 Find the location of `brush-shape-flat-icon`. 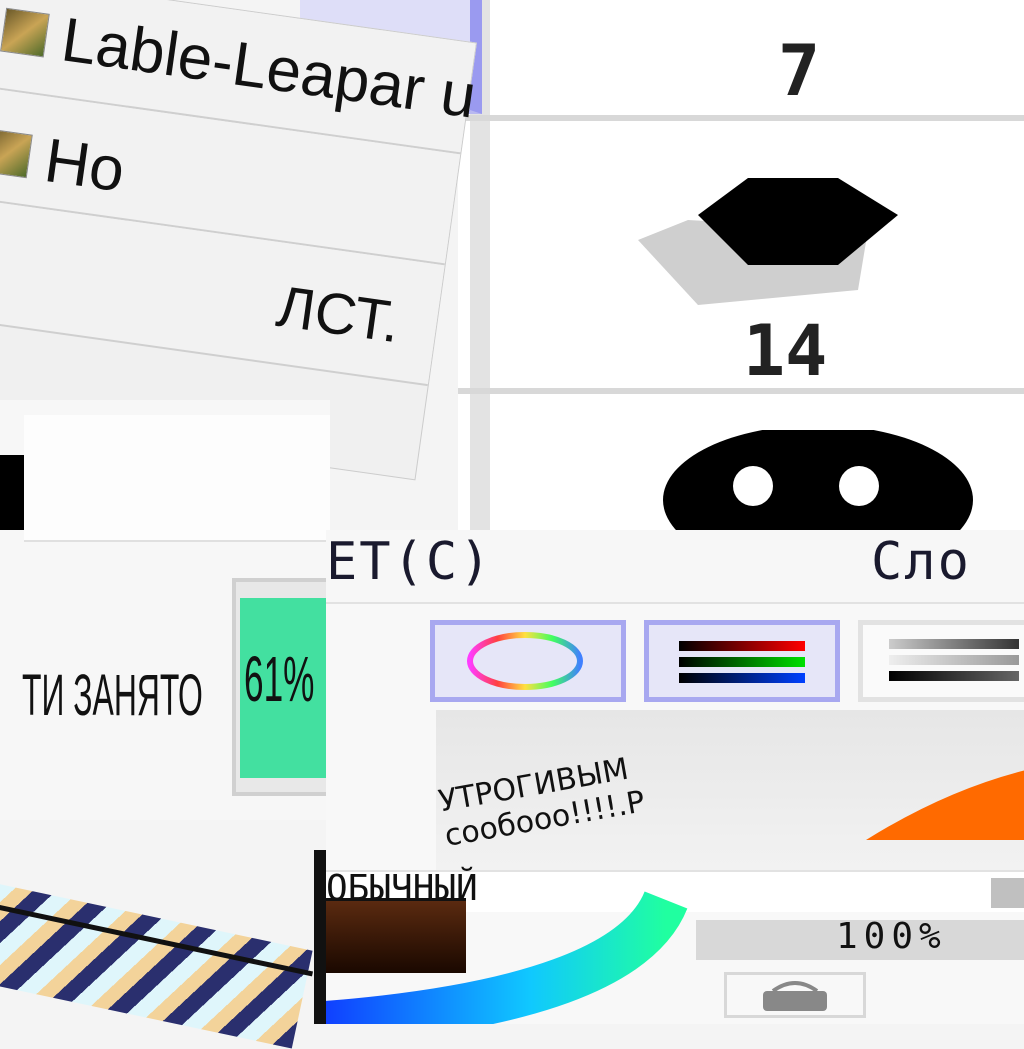

brush-shape-flat-icon is located at coordinates (778, 240).